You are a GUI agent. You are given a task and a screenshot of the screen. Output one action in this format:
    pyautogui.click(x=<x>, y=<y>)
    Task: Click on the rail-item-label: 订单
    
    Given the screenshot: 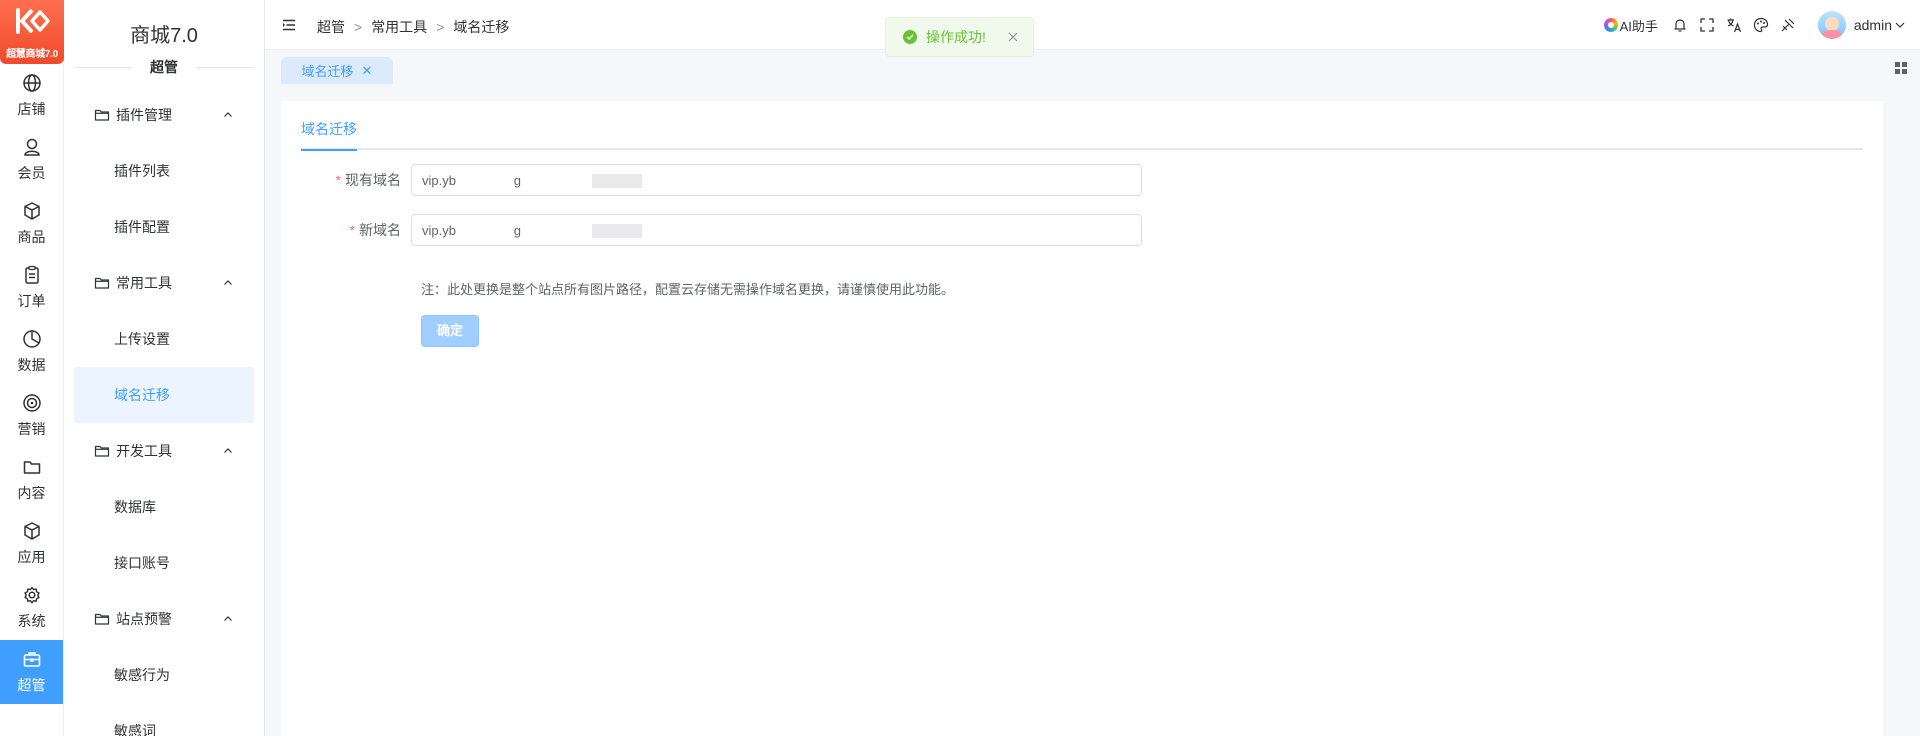 What is the action you would take?
    pyautogui.click(x=31, y=301)
    